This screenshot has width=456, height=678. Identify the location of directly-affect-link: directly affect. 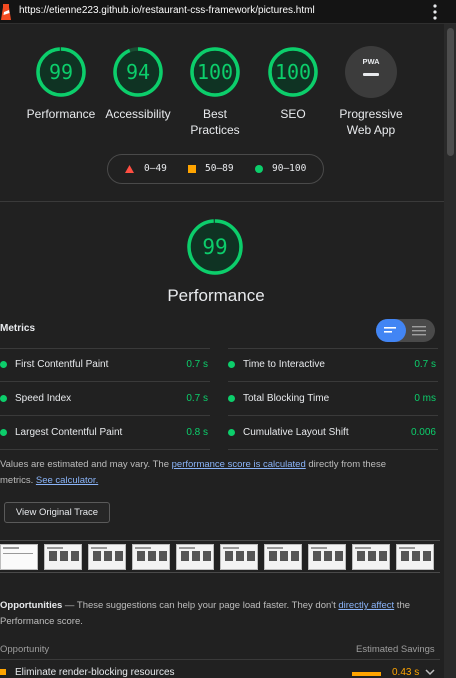
(366, 605).